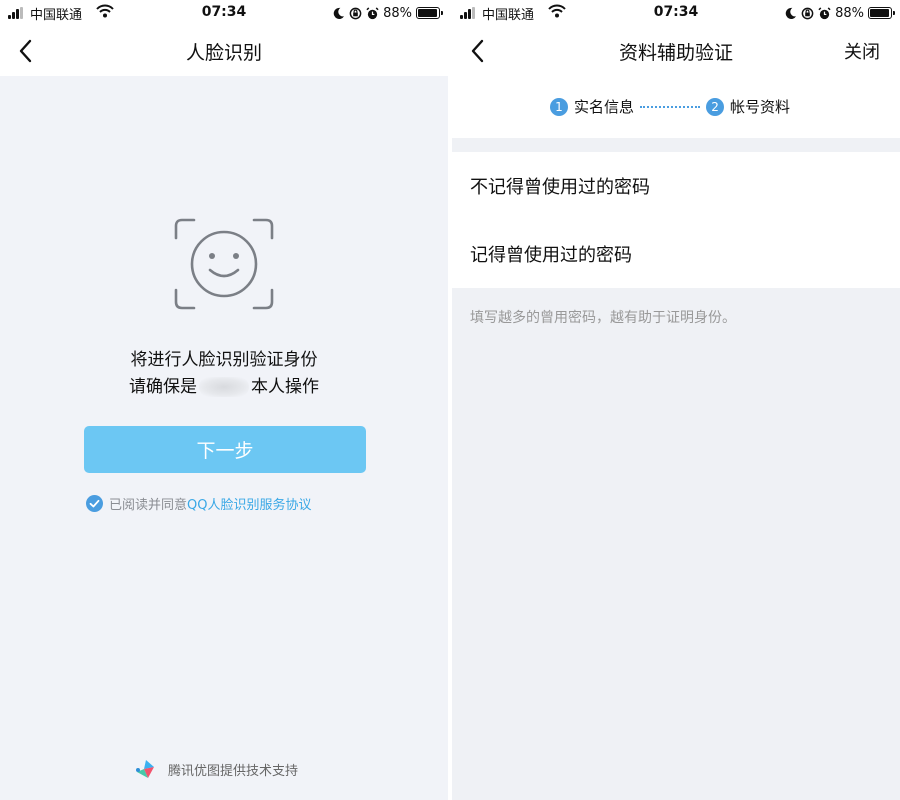  What do you see at coordinates (233, 771) in the screenshot?
I see `powered-by-text: 腾讯优图提供技术支持` at bounding box center [233, 771].